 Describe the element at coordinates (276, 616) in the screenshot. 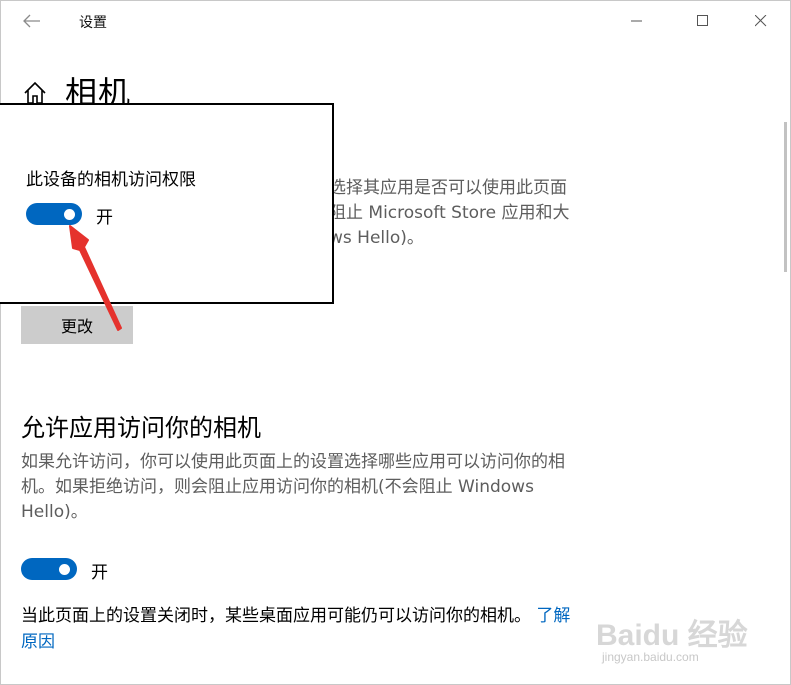

I see `note-text: 当此页面上的设置关闭时，某些桌面应用可能仍可以访问你的相机。` at that location.